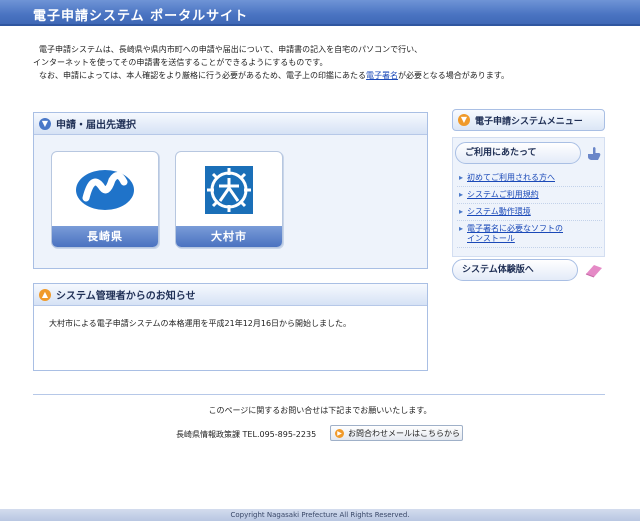 This screenshot has height=521, width=640. What do you see at coordinates (230, 124) in the screenshot?
I see `destination-select-header: ▼ 申請・届出先選択` at bounding box center [230, 124].